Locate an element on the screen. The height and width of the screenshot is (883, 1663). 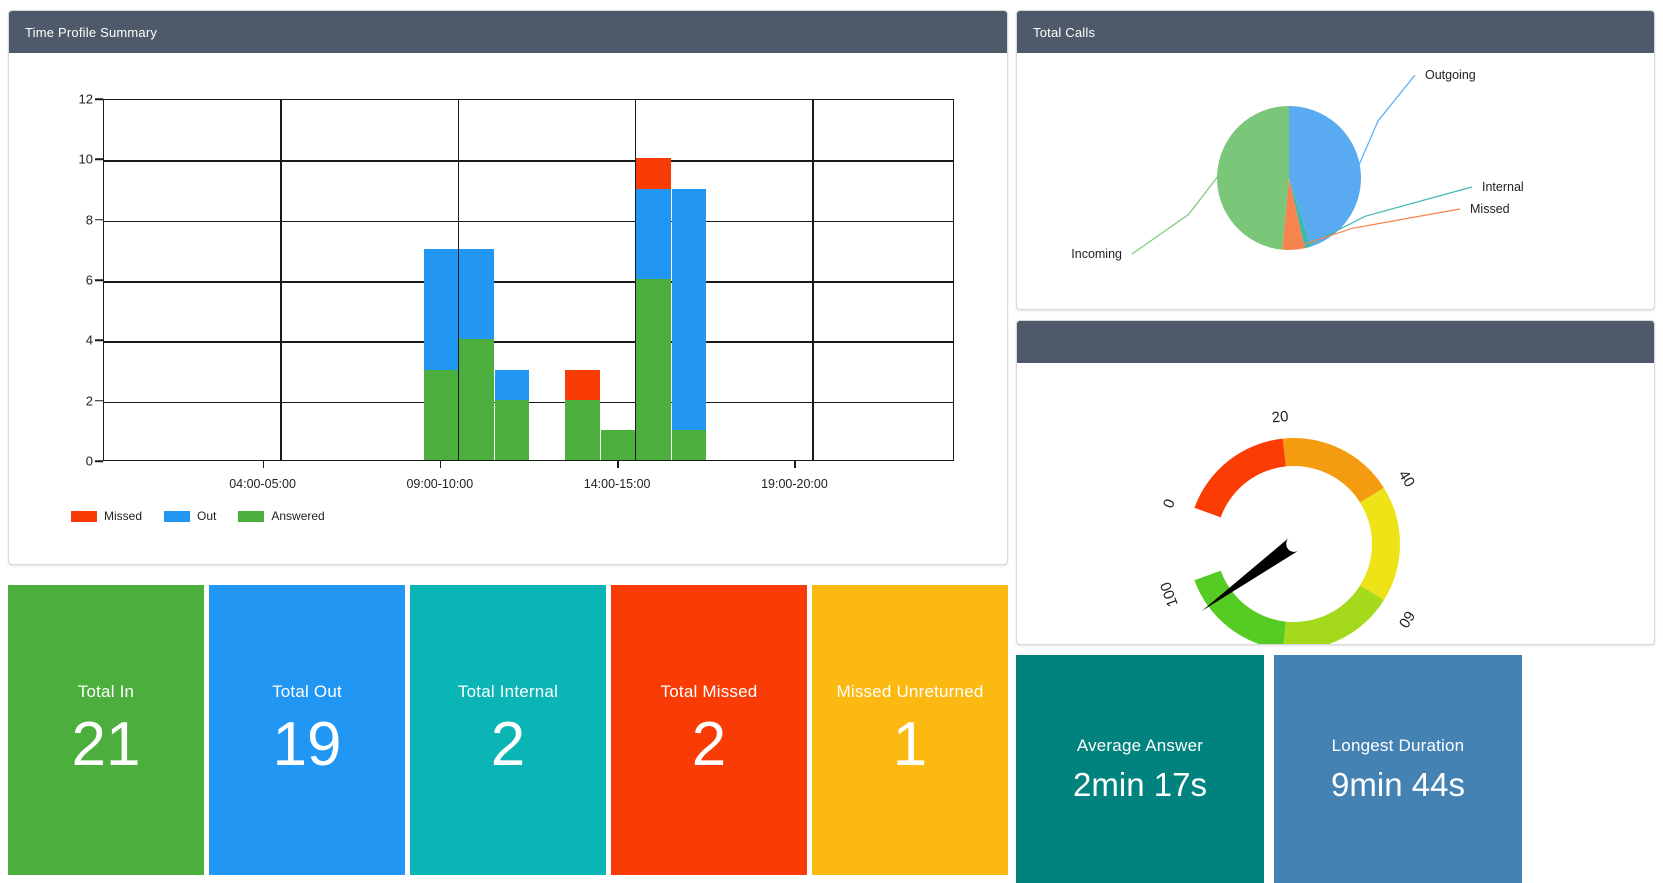
bar-chart-legend: Missed Out Answered is located at coordinates (198, 516).